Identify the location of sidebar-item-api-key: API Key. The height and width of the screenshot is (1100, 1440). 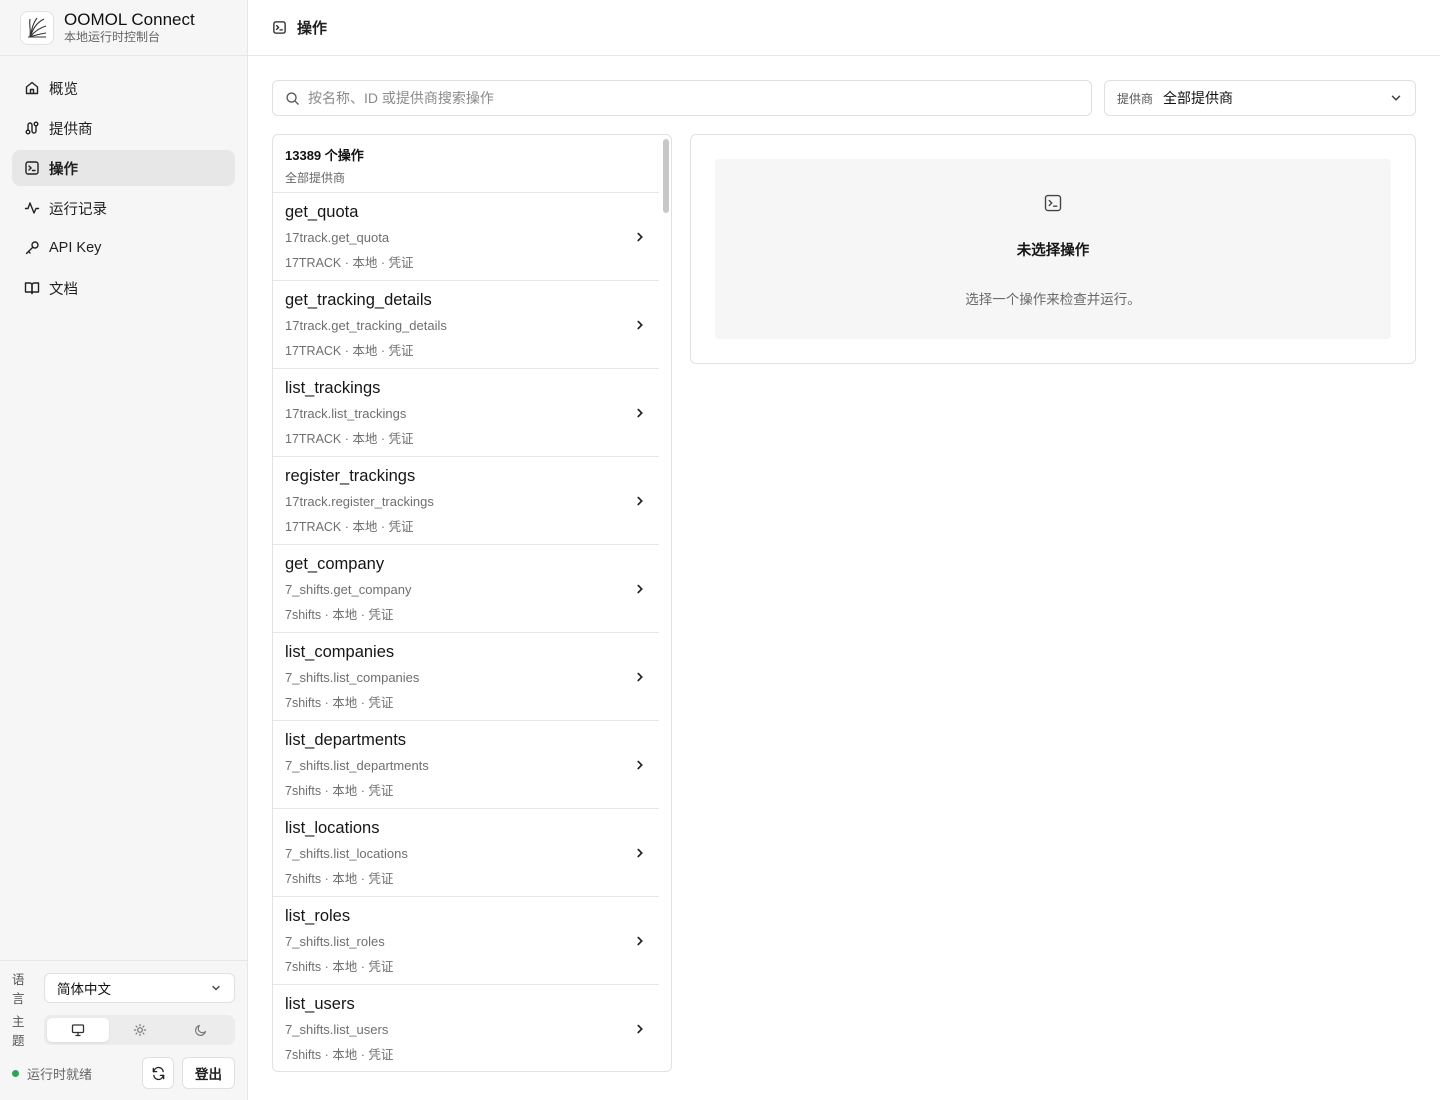
(123, 248).